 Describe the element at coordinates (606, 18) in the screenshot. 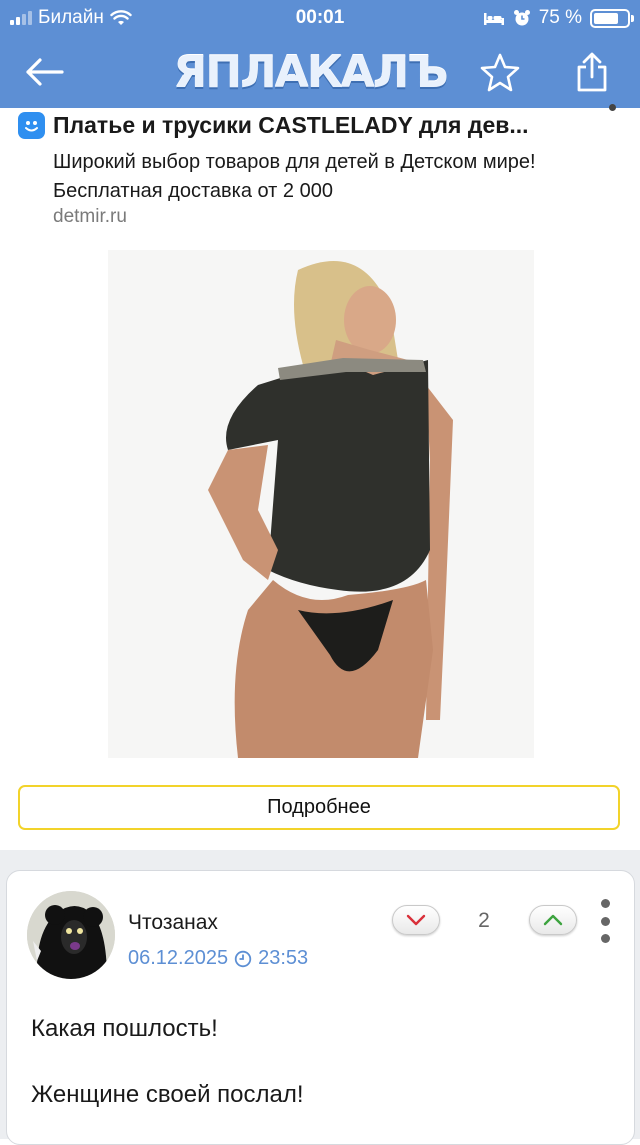

I see `battery-fill` at that location.